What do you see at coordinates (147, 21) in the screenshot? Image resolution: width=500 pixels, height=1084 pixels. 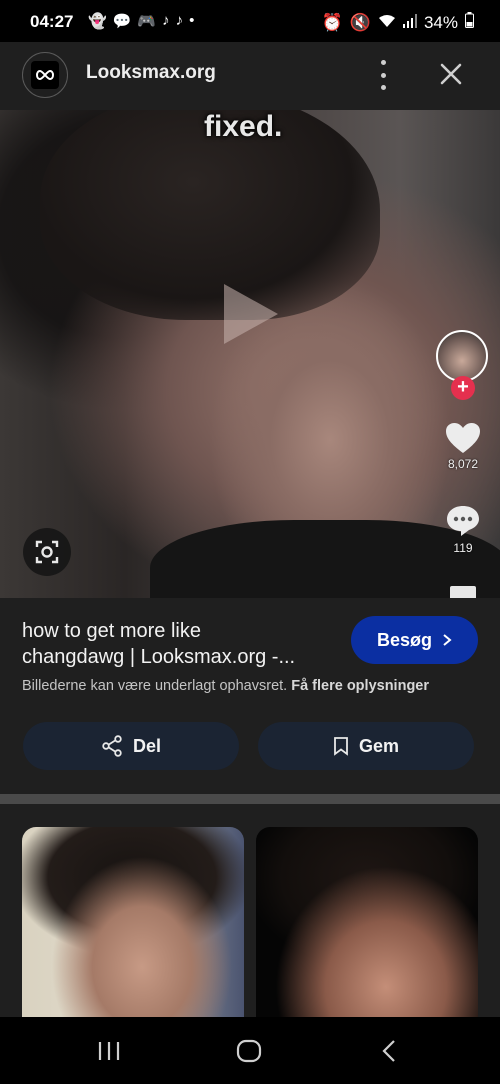 I see `discord-icon: 🎮` at bounding box center [147, 21].